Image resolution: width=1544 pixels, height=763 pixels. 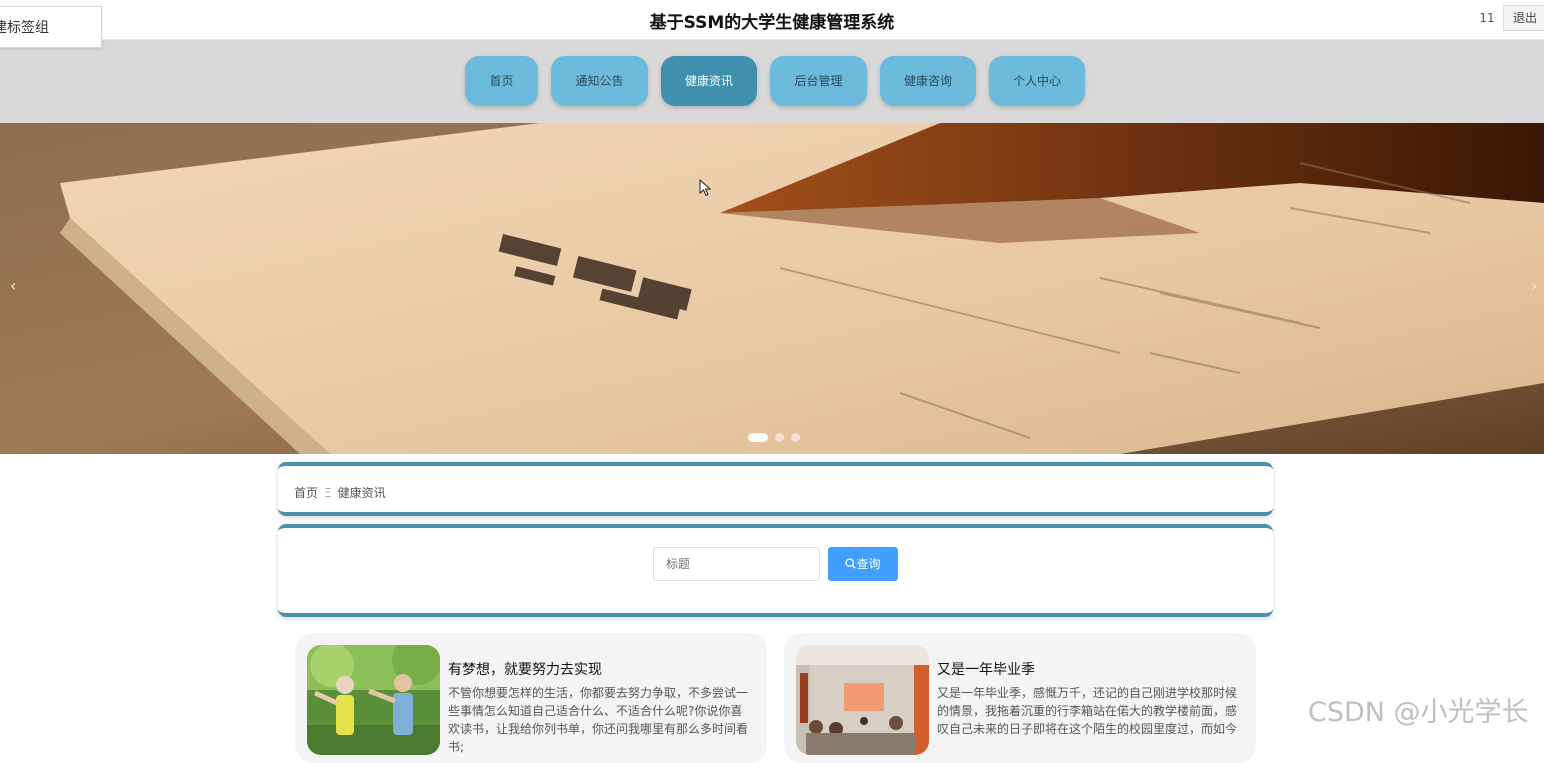 What do you see at coordinates (928, 81) in the screenshot?
I see `nav-health-consult: 健康咨询` at bounding box center [928, 81].